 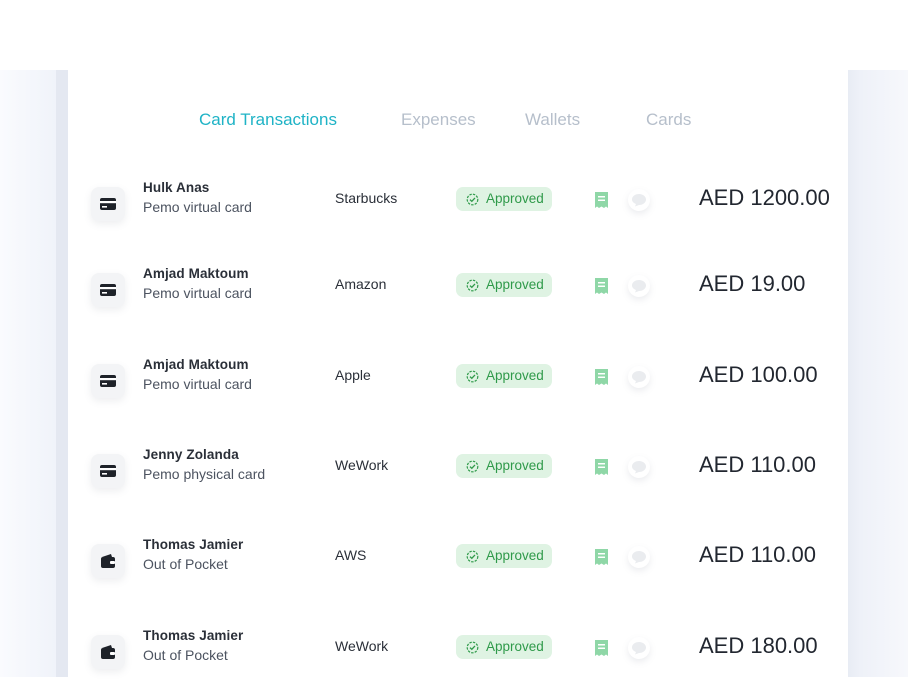 What do you see at coordinates (758, 645) in the screenshot?
I see `transaction-amount: AED 180.00` at bounding box center [758, 645].